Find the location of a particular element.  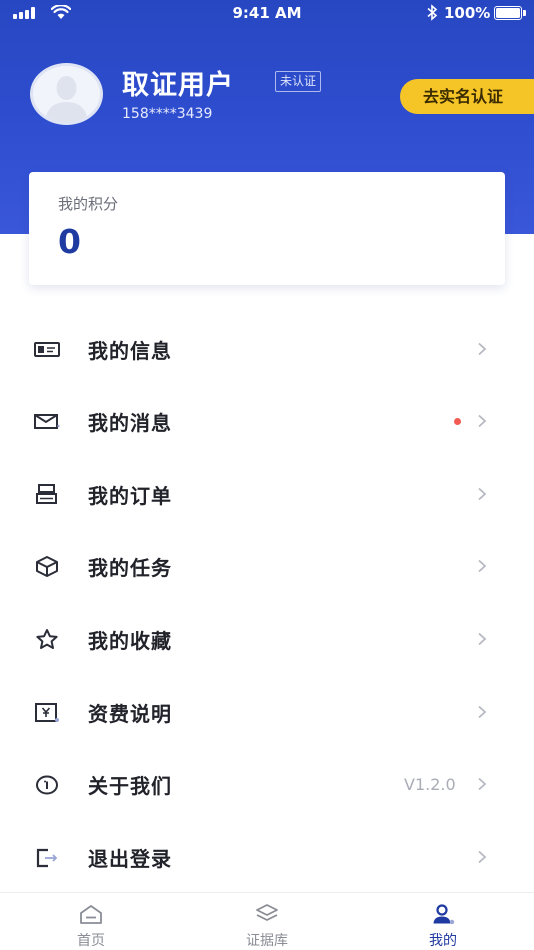

order-icon is located at coordinates (46, 494).